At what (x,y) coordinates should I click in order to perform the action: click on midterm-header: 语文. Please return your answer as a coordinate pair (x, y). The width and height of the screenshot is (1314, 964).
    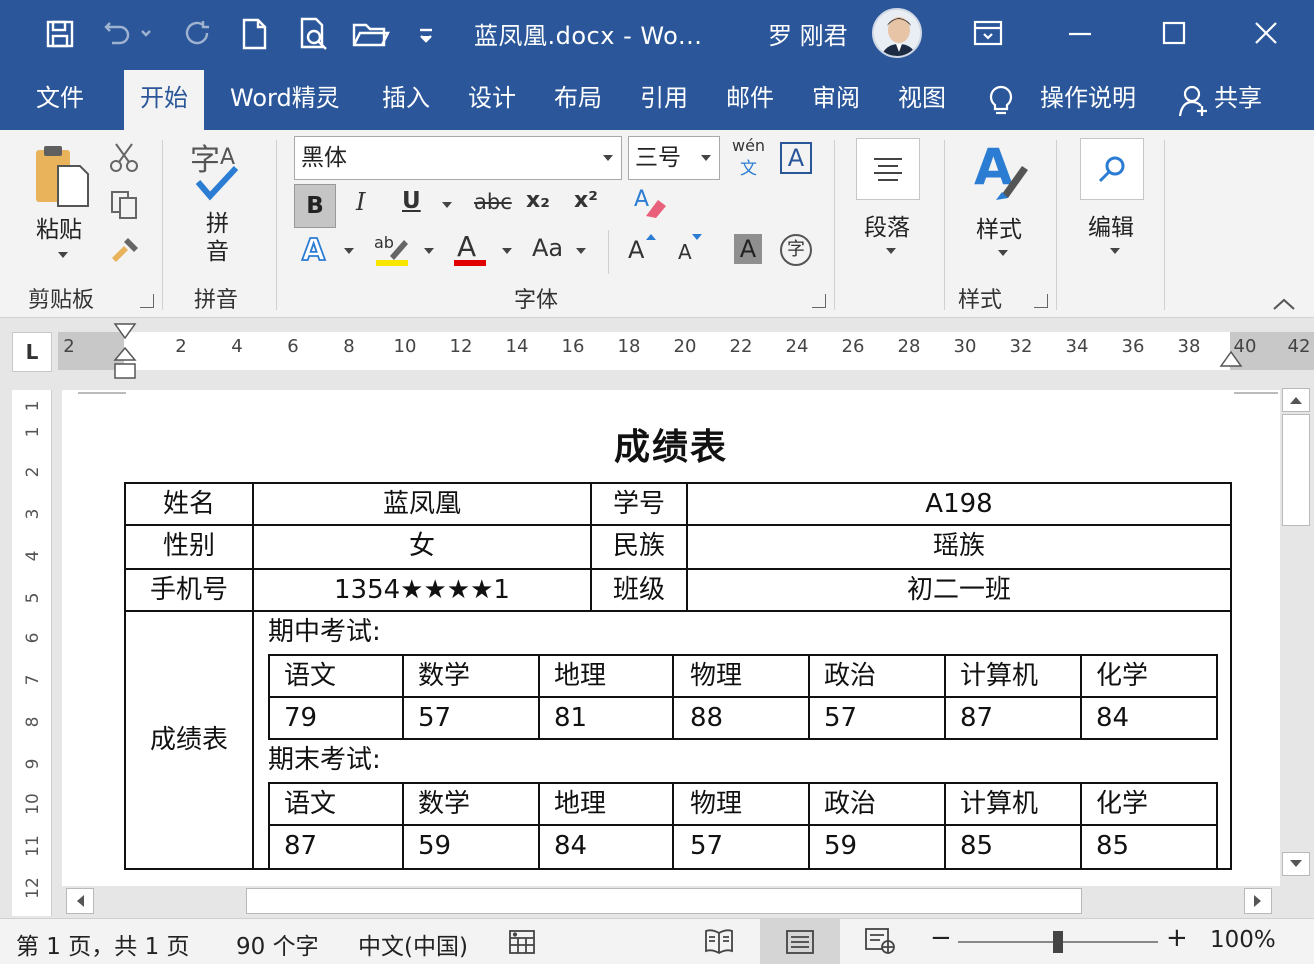
    Looking at the image, I should click on (310, 676).